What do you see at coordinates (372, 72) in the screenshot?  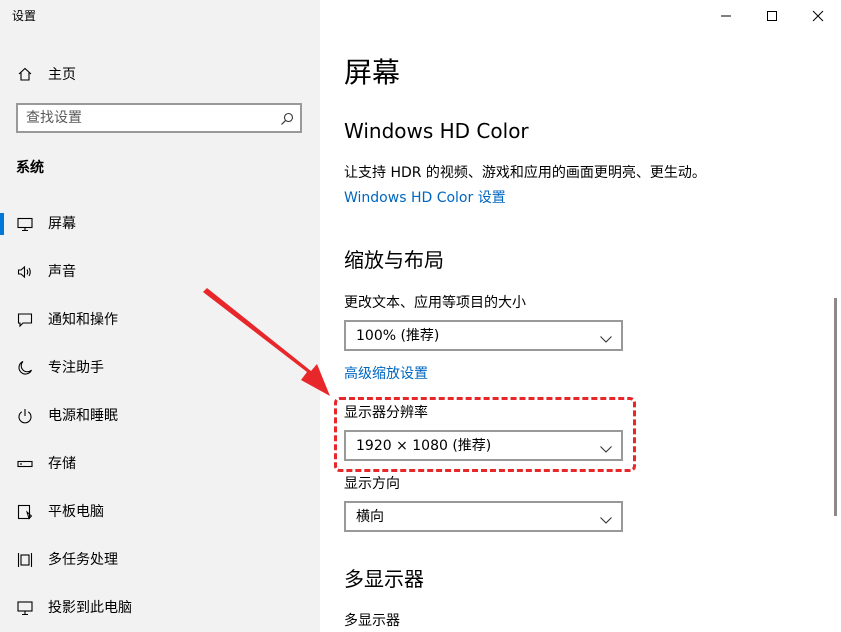 I see `page-title: 屏幕` at bounding box center [372, 72].